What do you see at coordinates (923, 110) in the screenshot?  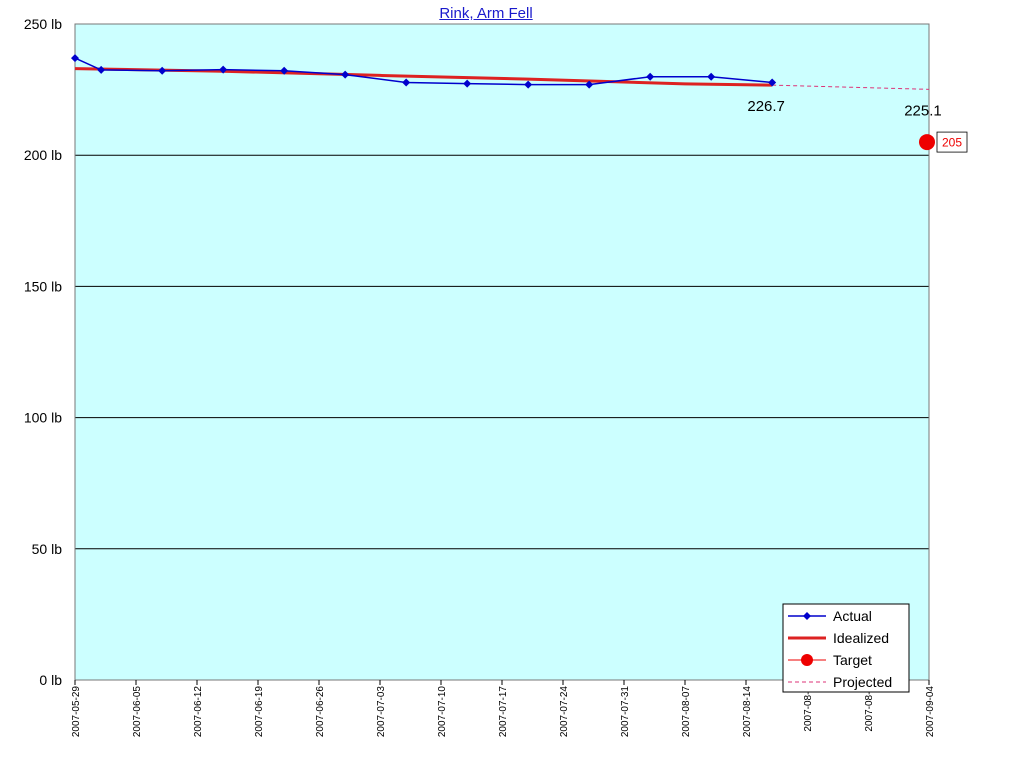 I see `data-label: 225.1` at bounding box center [923, 110].